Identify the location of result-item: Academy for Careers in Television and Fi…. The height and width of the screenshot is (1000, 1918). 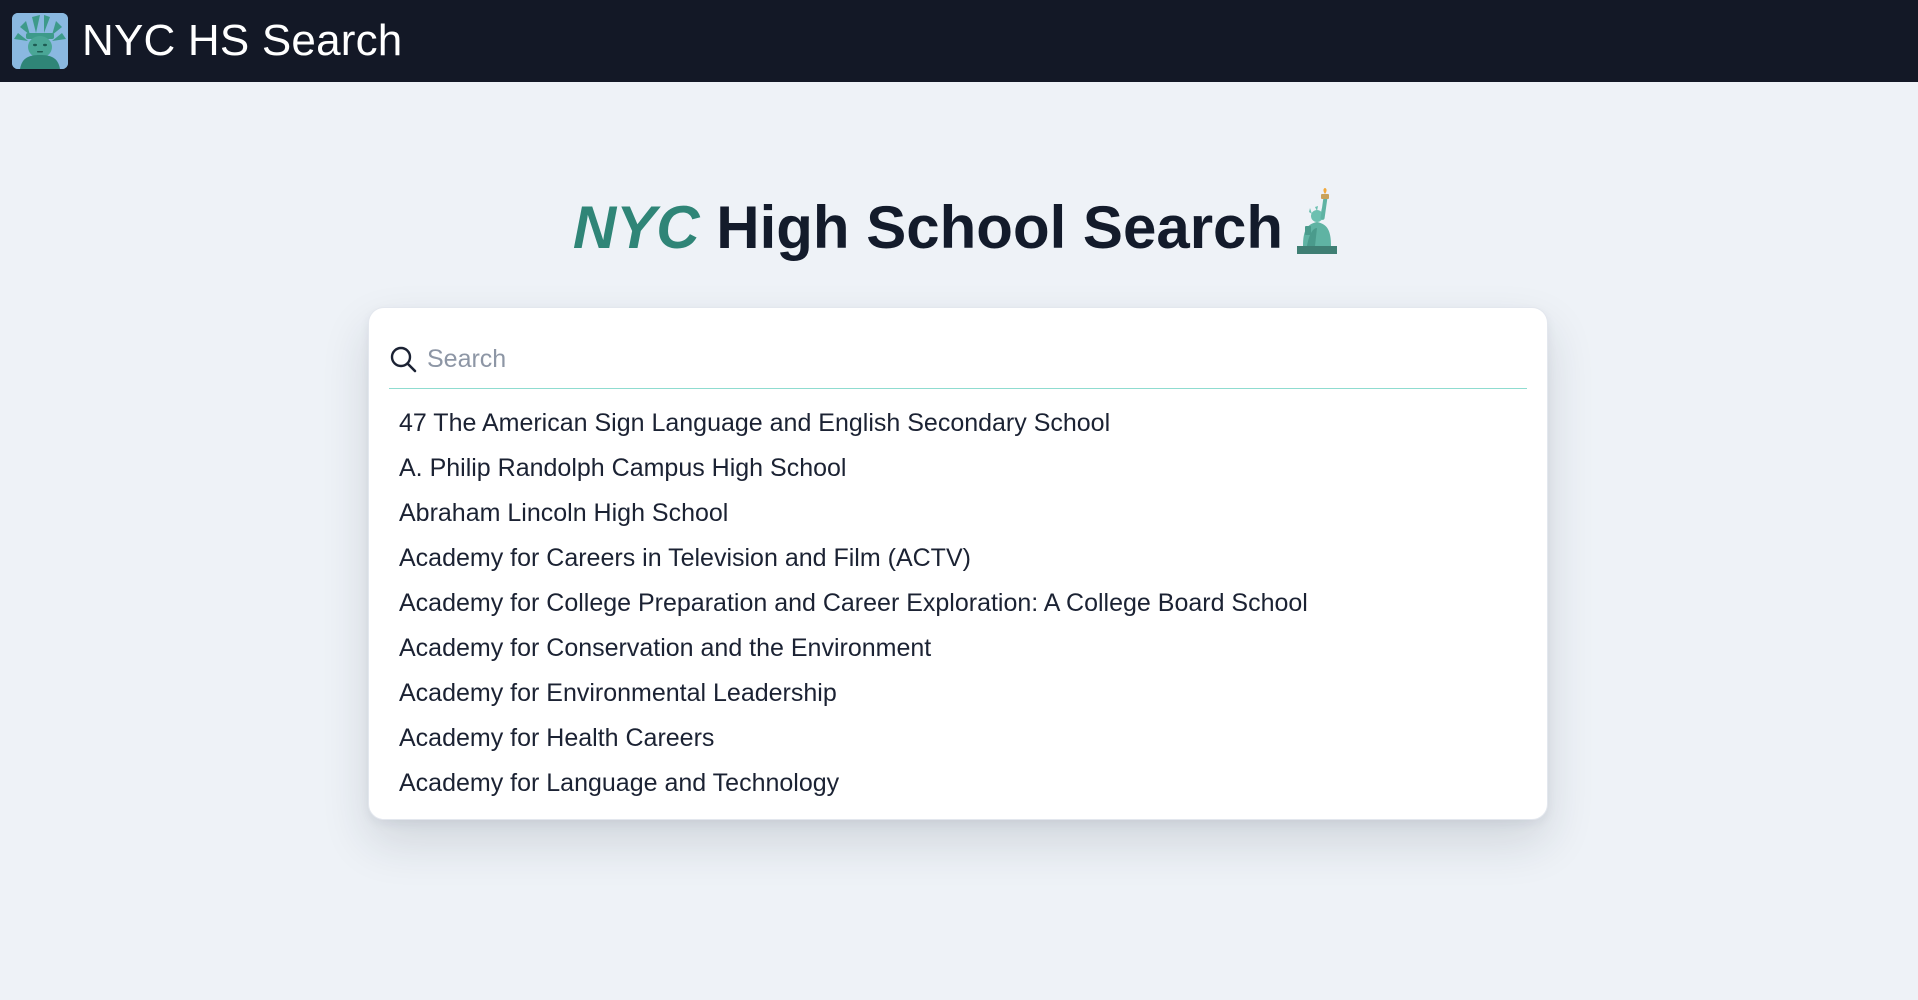
(959, 558).